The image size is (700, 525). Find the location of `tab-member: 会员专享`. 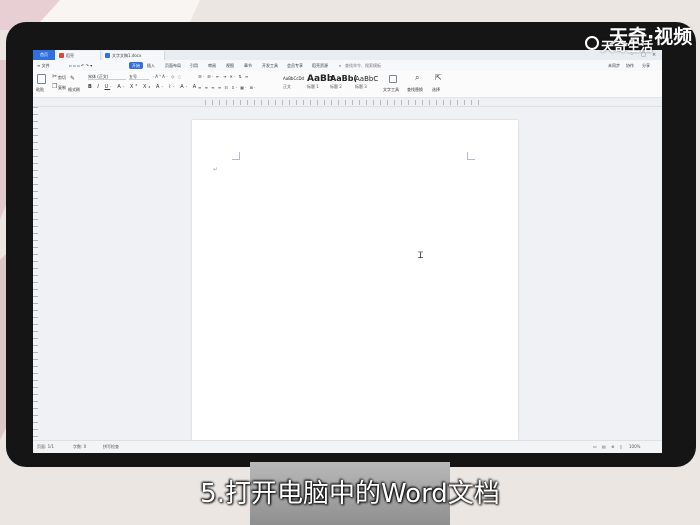

tab-member: 会员专享 is located at coordinates (295, 65).